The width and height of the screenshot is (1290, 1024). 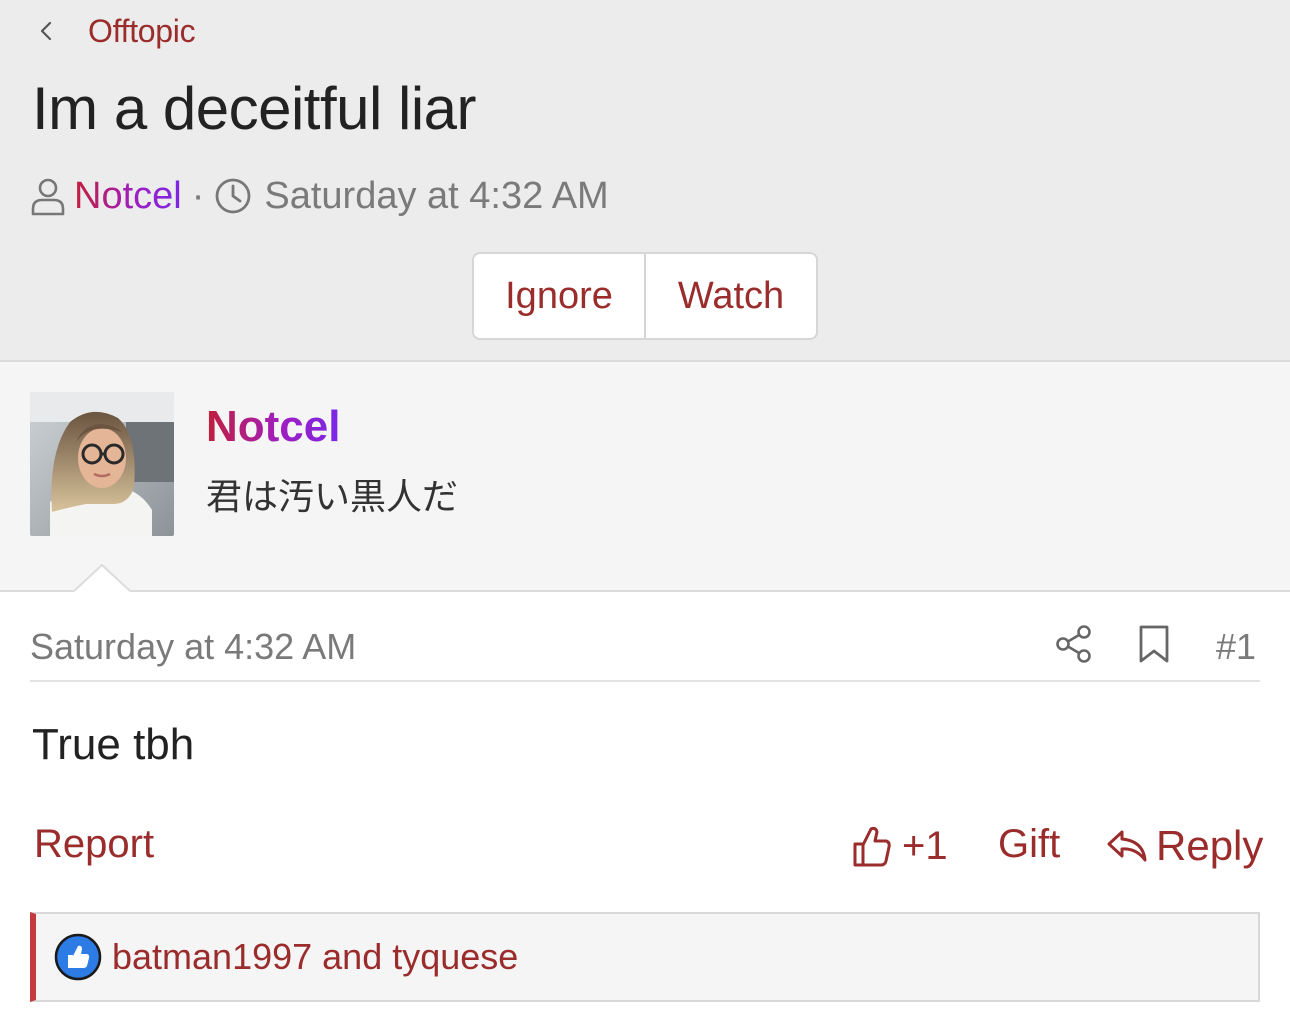 I want to click on thread-title: Im a deceitful liar, so click(x=254, y=108).